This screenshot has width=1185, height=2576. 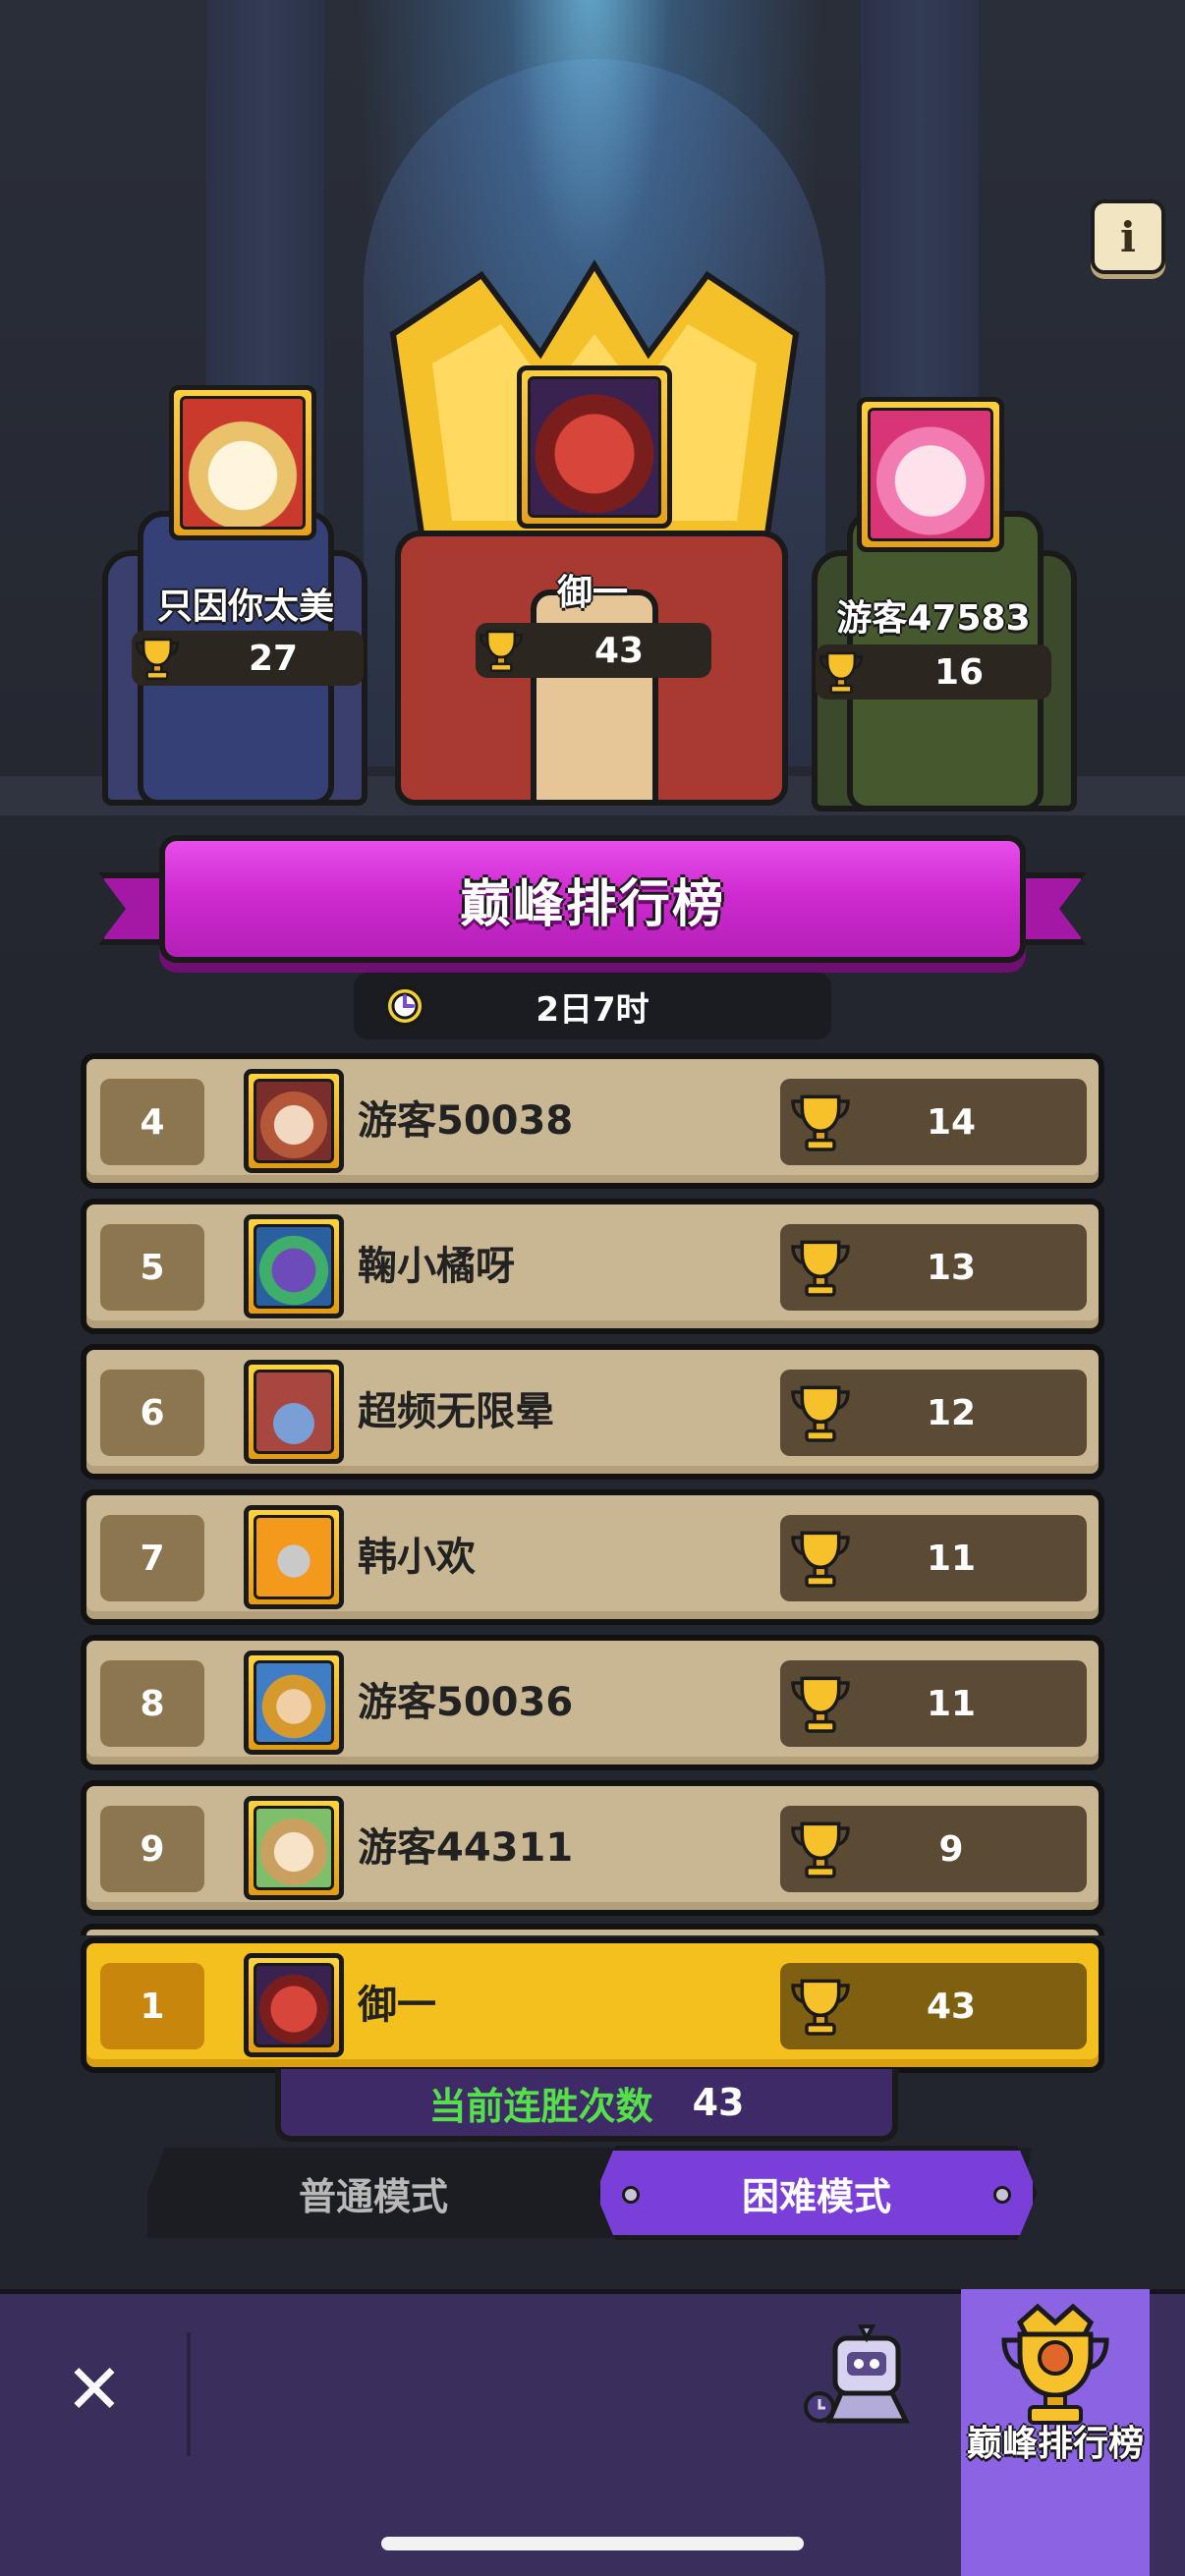 What do you see at coordinates (189, 2394) in the screenshot?
I see `divider` at bounding box center [189, 2394].